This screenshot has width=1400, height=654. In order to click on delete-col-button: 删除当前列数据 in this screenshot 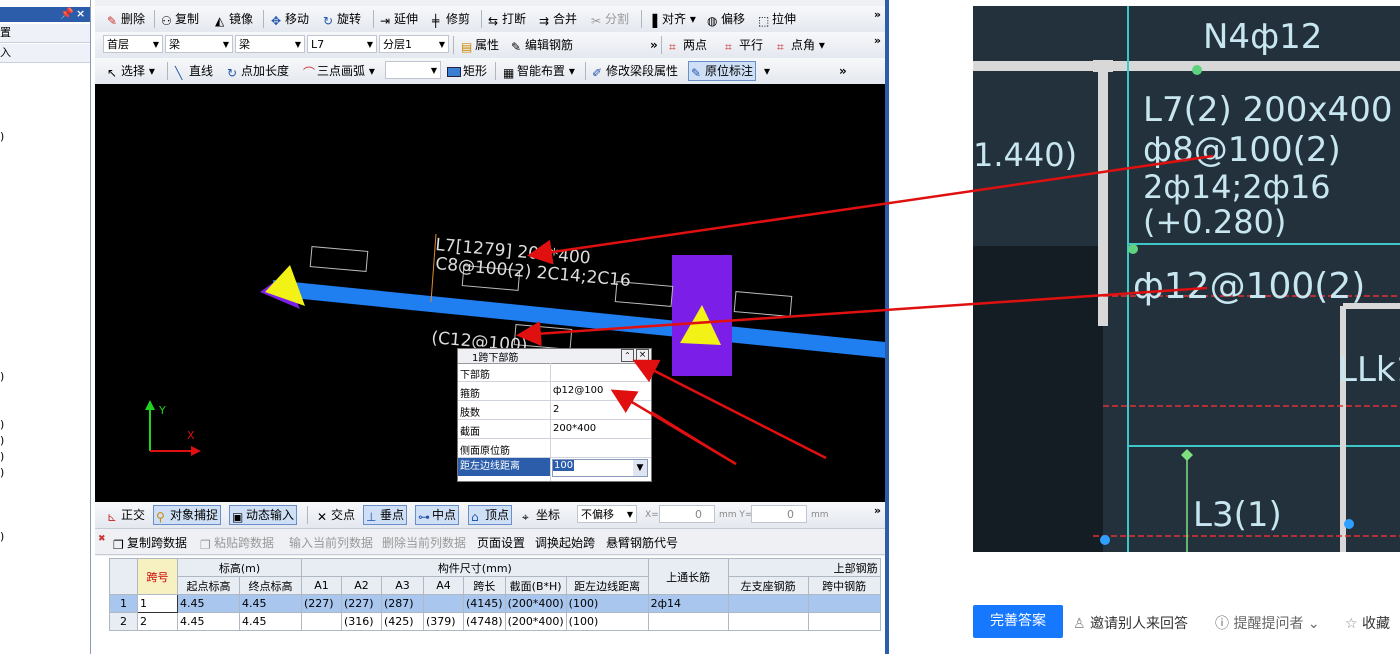, I will do `click(424, 543)`.